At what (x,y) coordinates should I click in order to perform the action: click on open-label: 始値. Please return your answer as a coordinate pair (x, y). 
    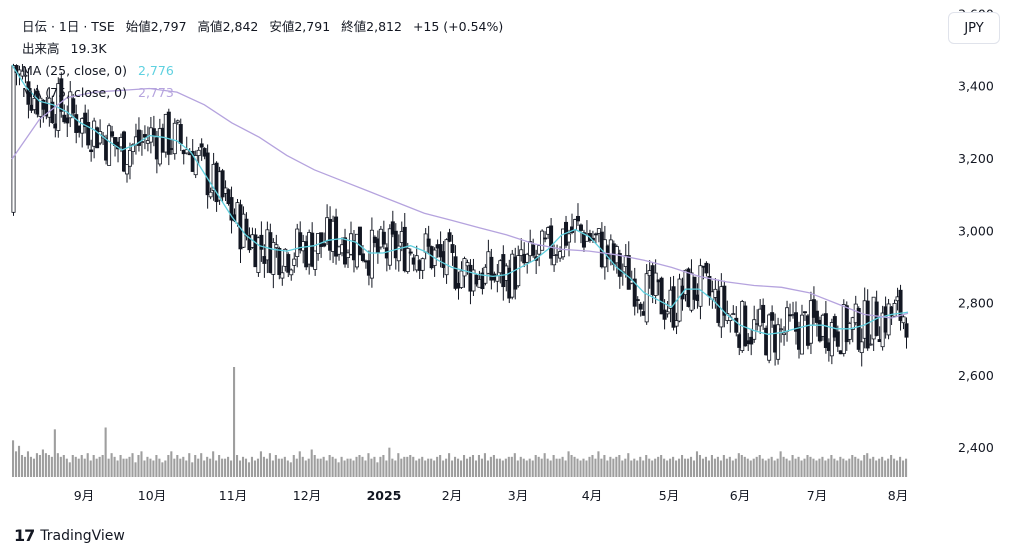
    Looking at the image, I should click on (138, 26).